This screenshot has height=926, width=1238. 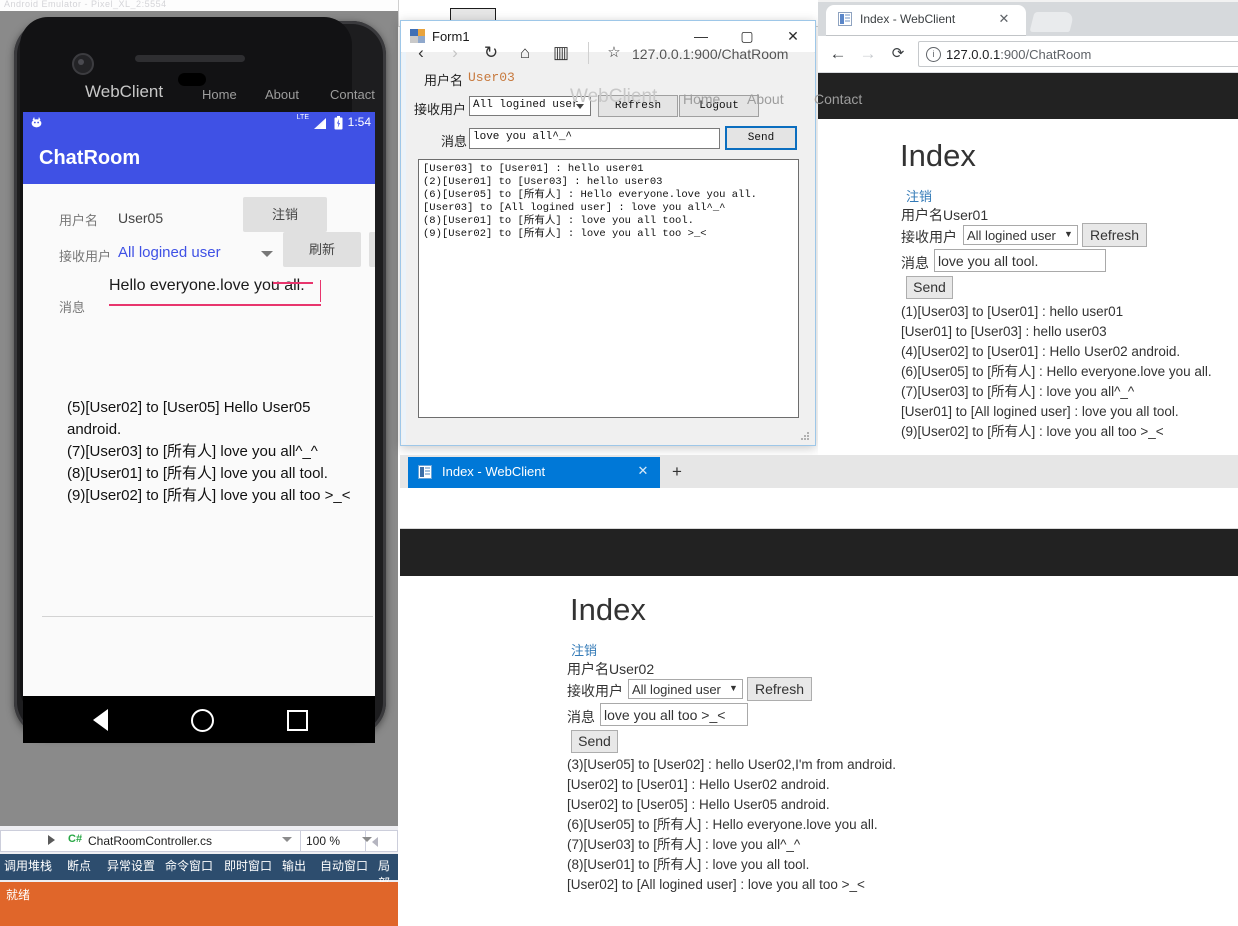 I want to click on back-icon, so click(x=100, y=720).